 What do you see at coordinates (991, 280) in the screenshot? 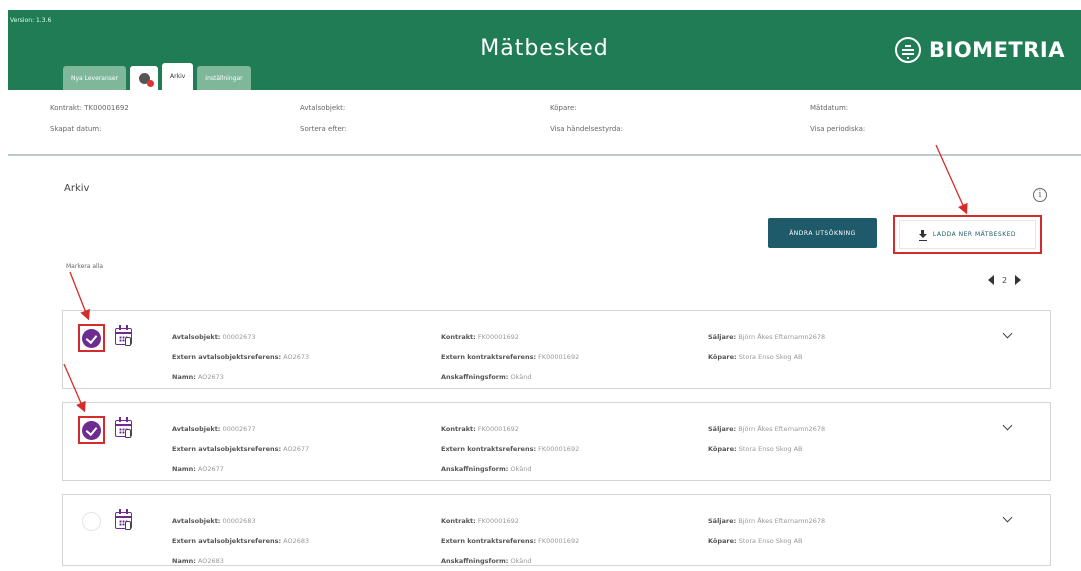
I see `prev-page-icon` at bounding box center [991, 280].